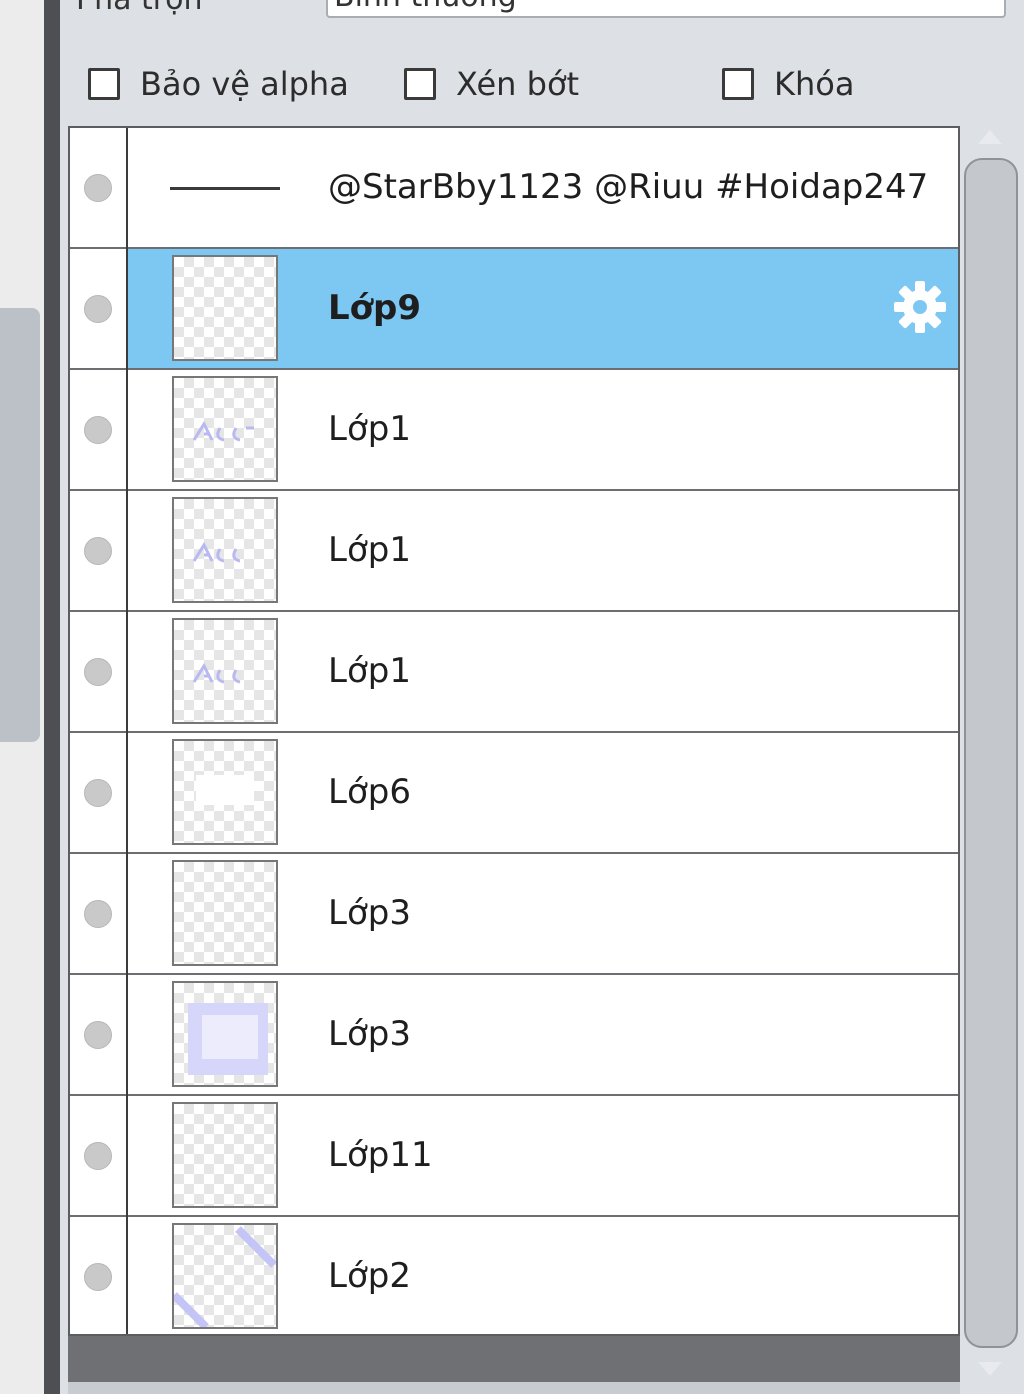  Describe the element at coordinates (814, 84) in the screenshot. I see `lock-label: Khóa` at that location.